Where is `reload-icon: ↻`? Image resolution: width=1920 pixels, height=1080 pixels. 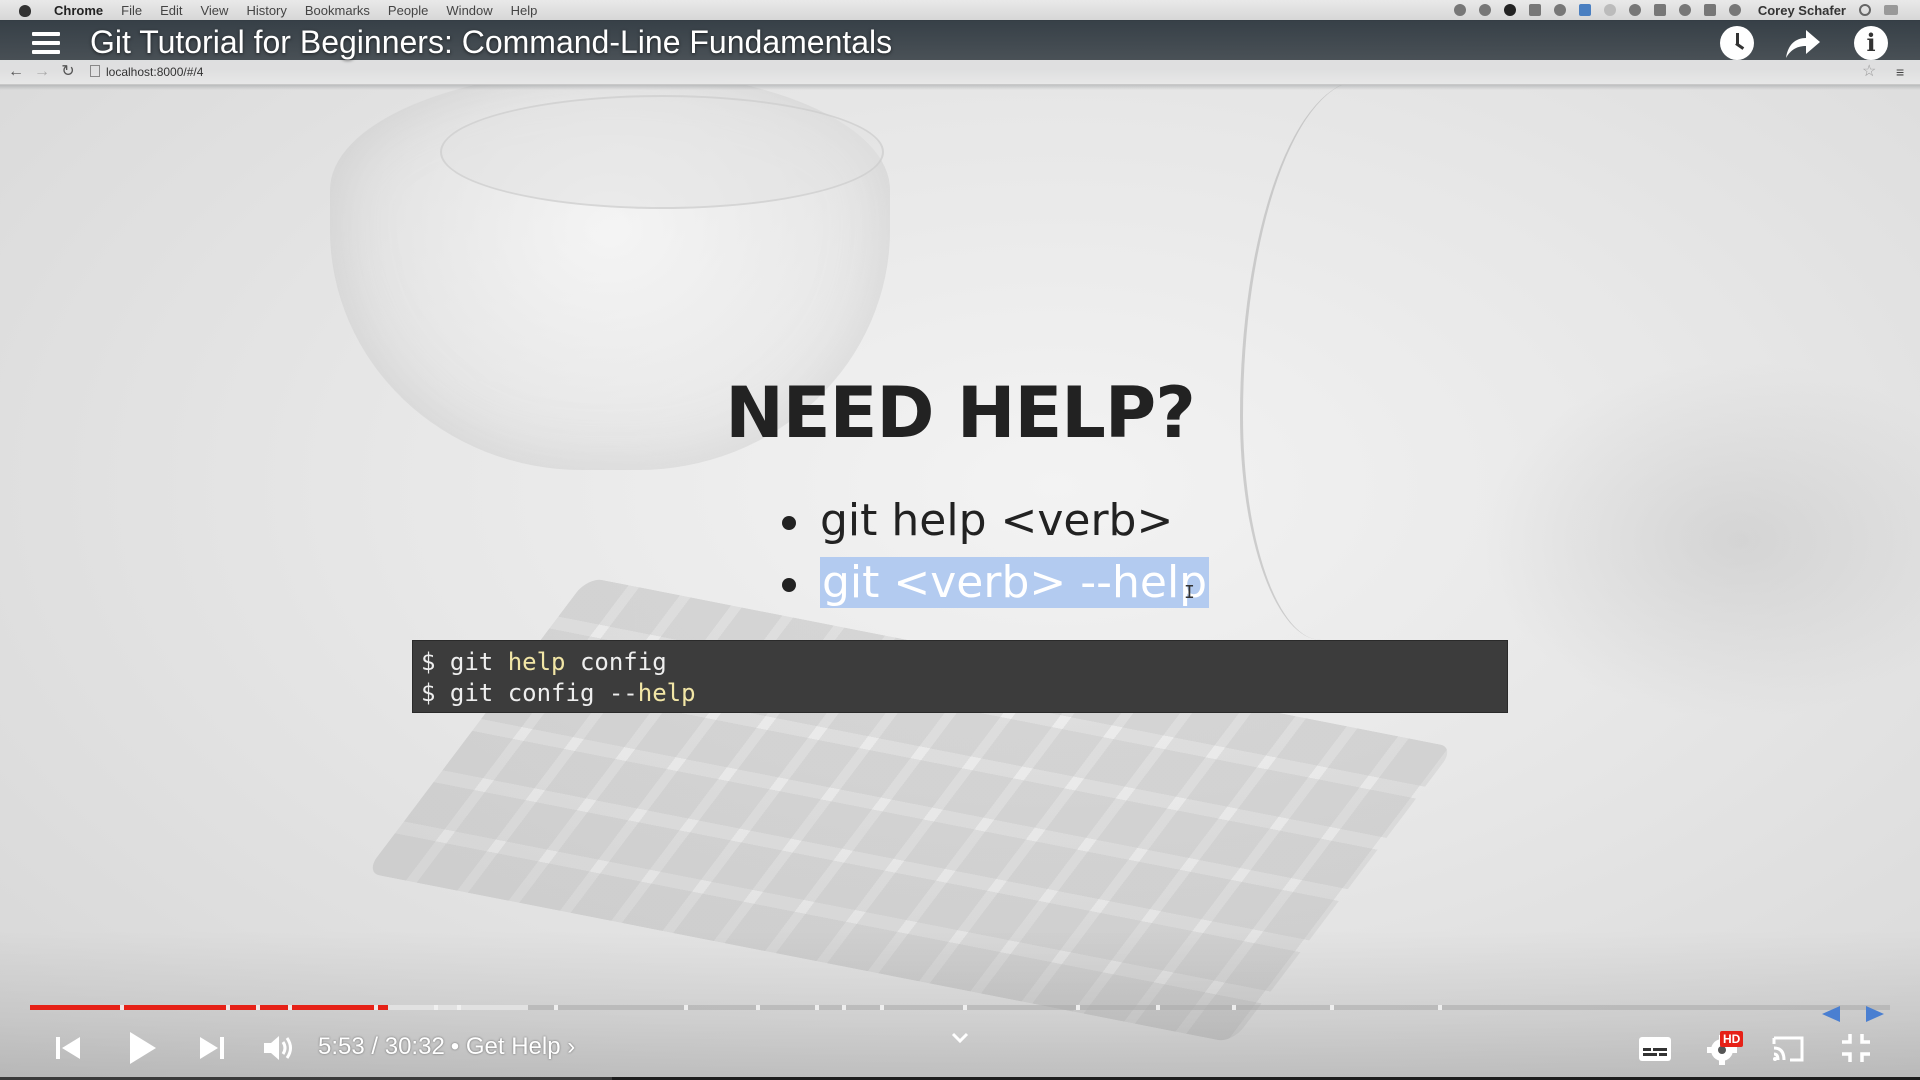
reload-icon: ↻ is located at coordinates (68, 72).